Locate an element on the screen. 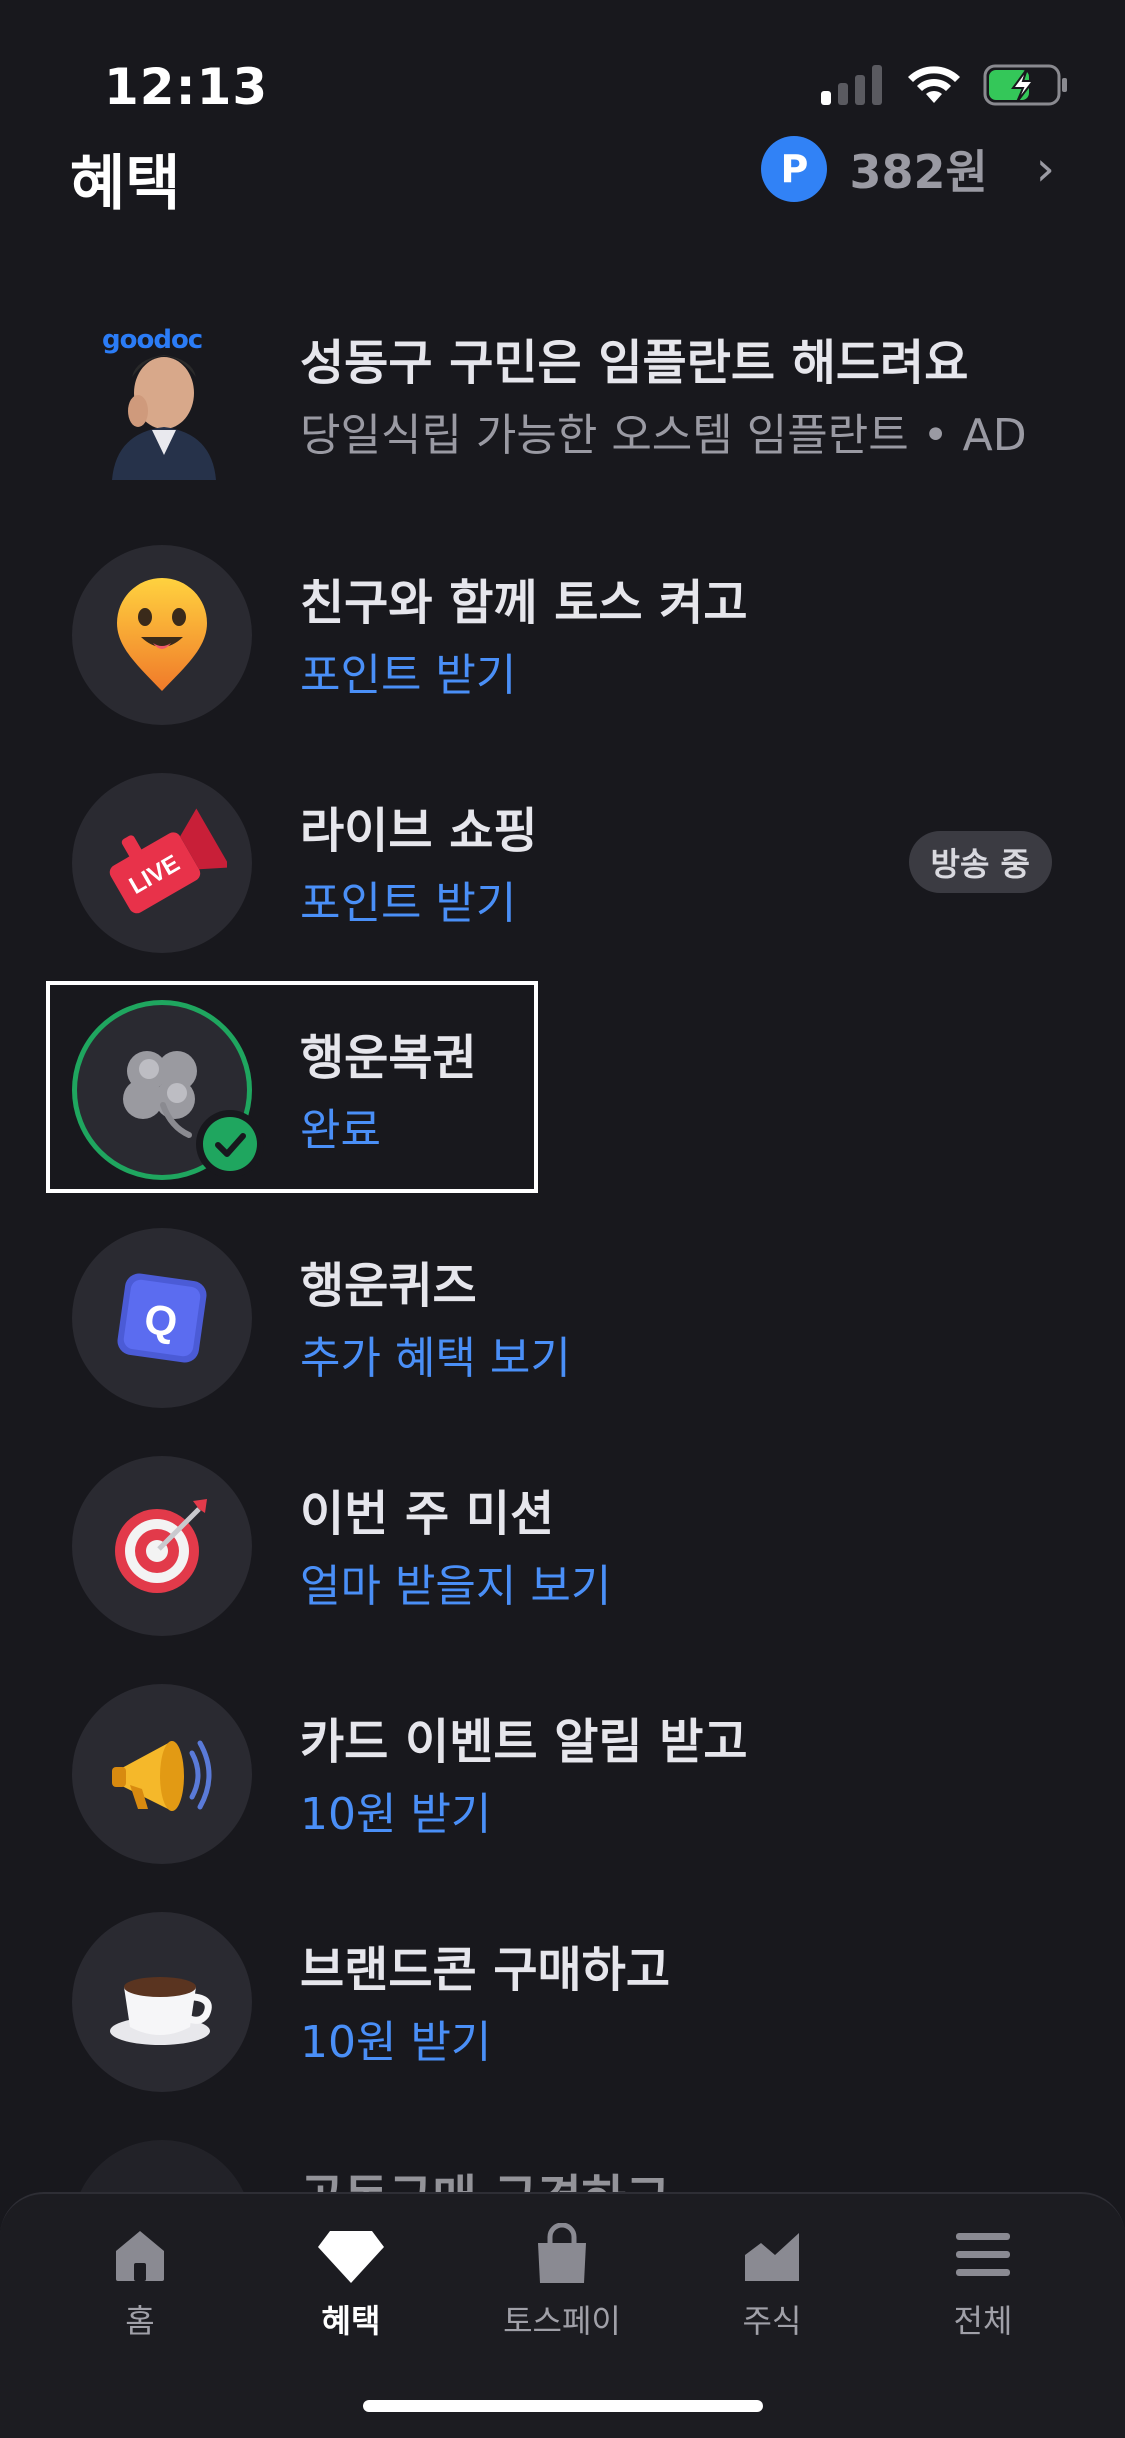 The width and height of the screenshot is (1125, 2438). item-title: 친구와 함께 토스 켜고 is located at coordinates (524, 603).